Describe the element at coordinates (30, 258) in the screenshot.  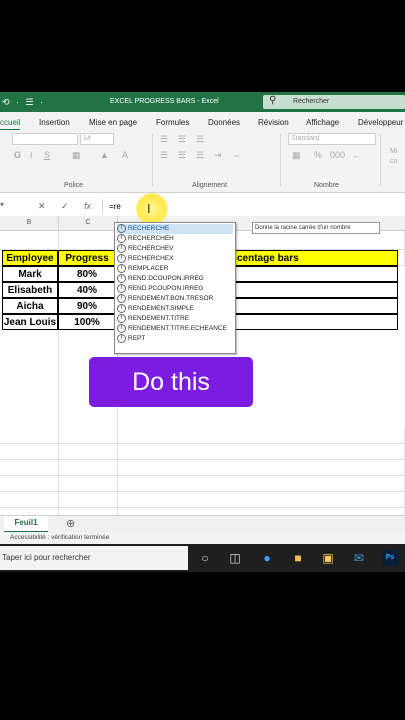
I see `table-header-employee: Employee` at that location.